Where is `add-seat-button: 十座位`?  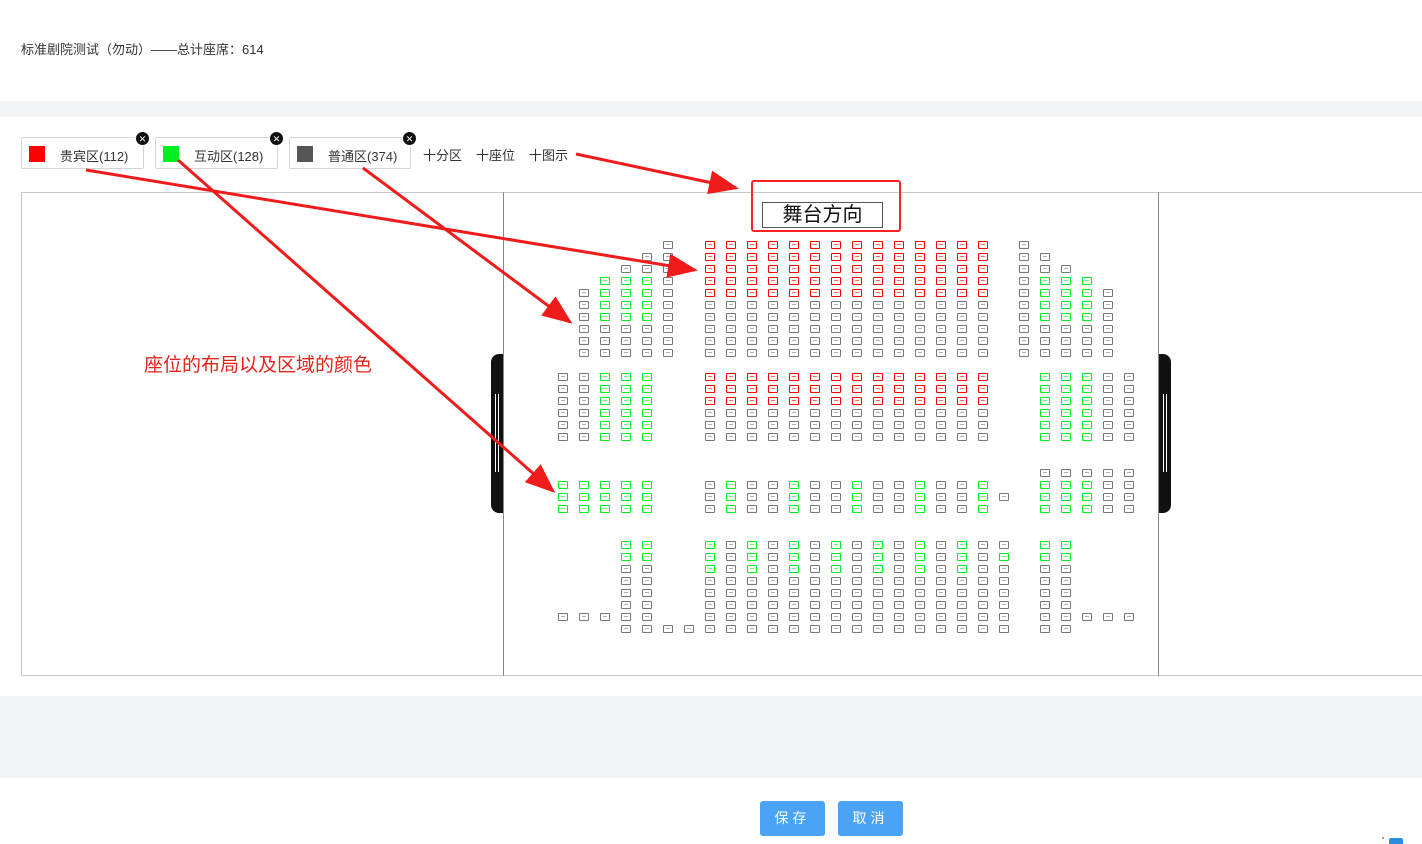
add-seat-button: 十座位 is located at coordinates (495, 154).